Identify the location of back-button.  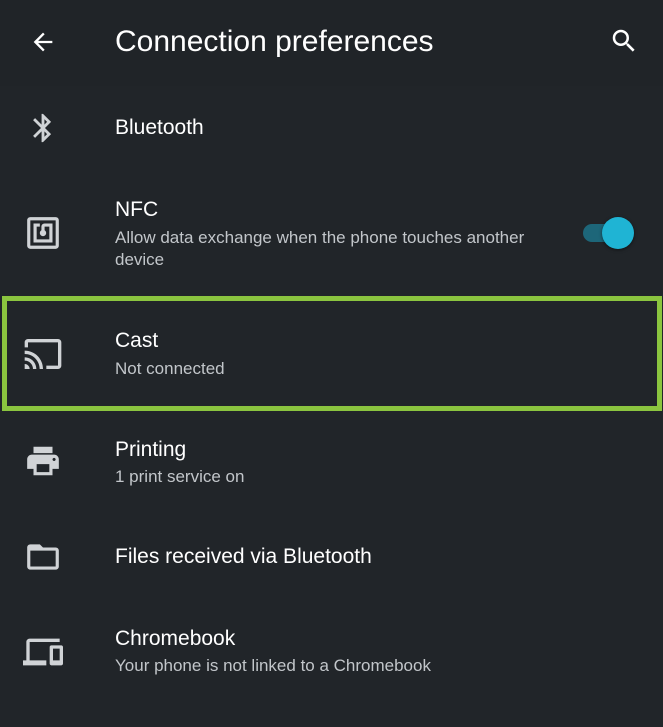
(43, 42).